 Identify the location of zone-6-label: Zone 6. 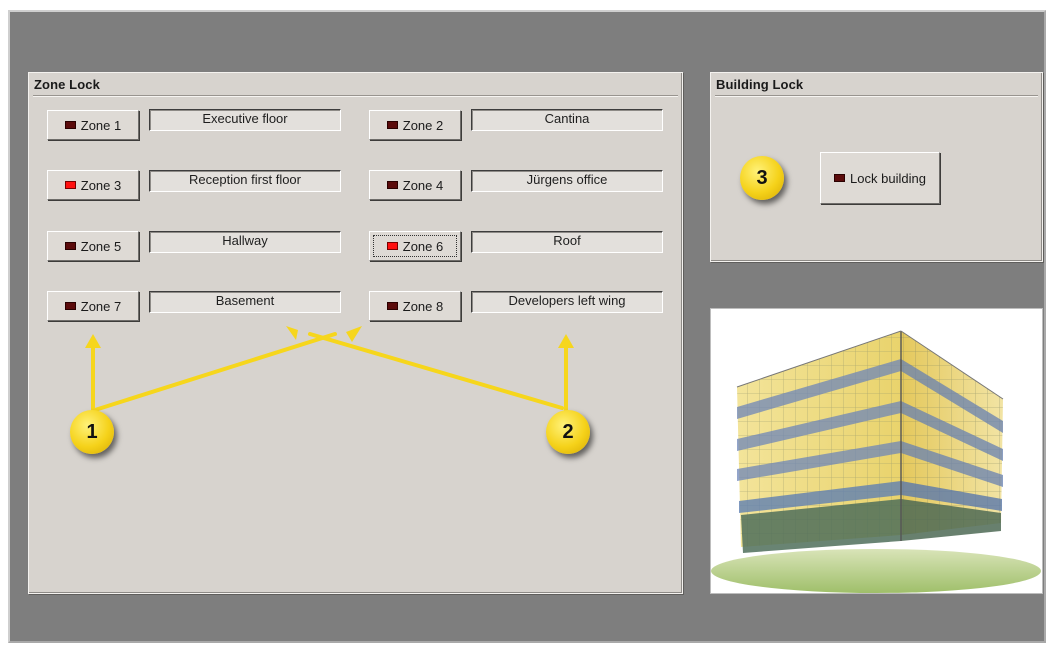
(423, 246).